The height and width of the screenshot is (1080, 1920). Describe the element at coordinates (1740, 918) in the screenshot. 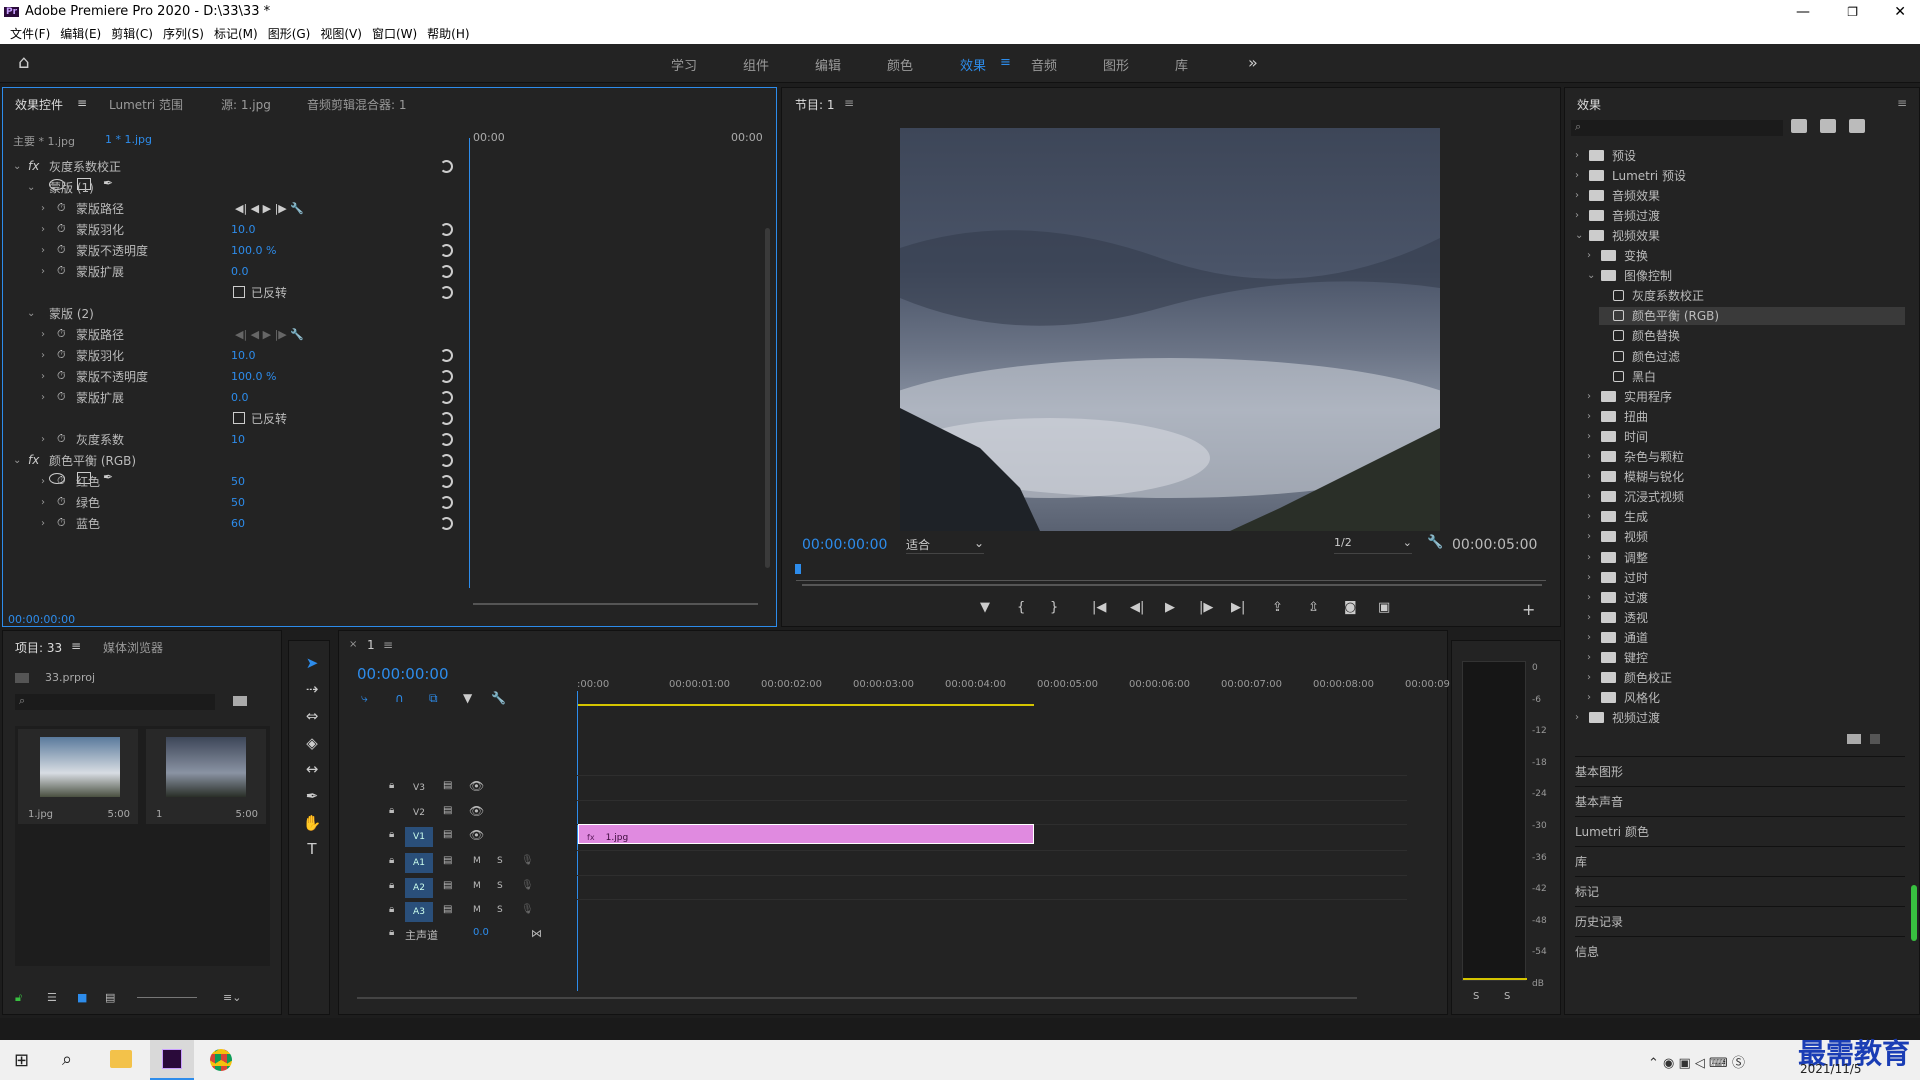

I see `collapsed-panel-header: 历史记录` at that location.